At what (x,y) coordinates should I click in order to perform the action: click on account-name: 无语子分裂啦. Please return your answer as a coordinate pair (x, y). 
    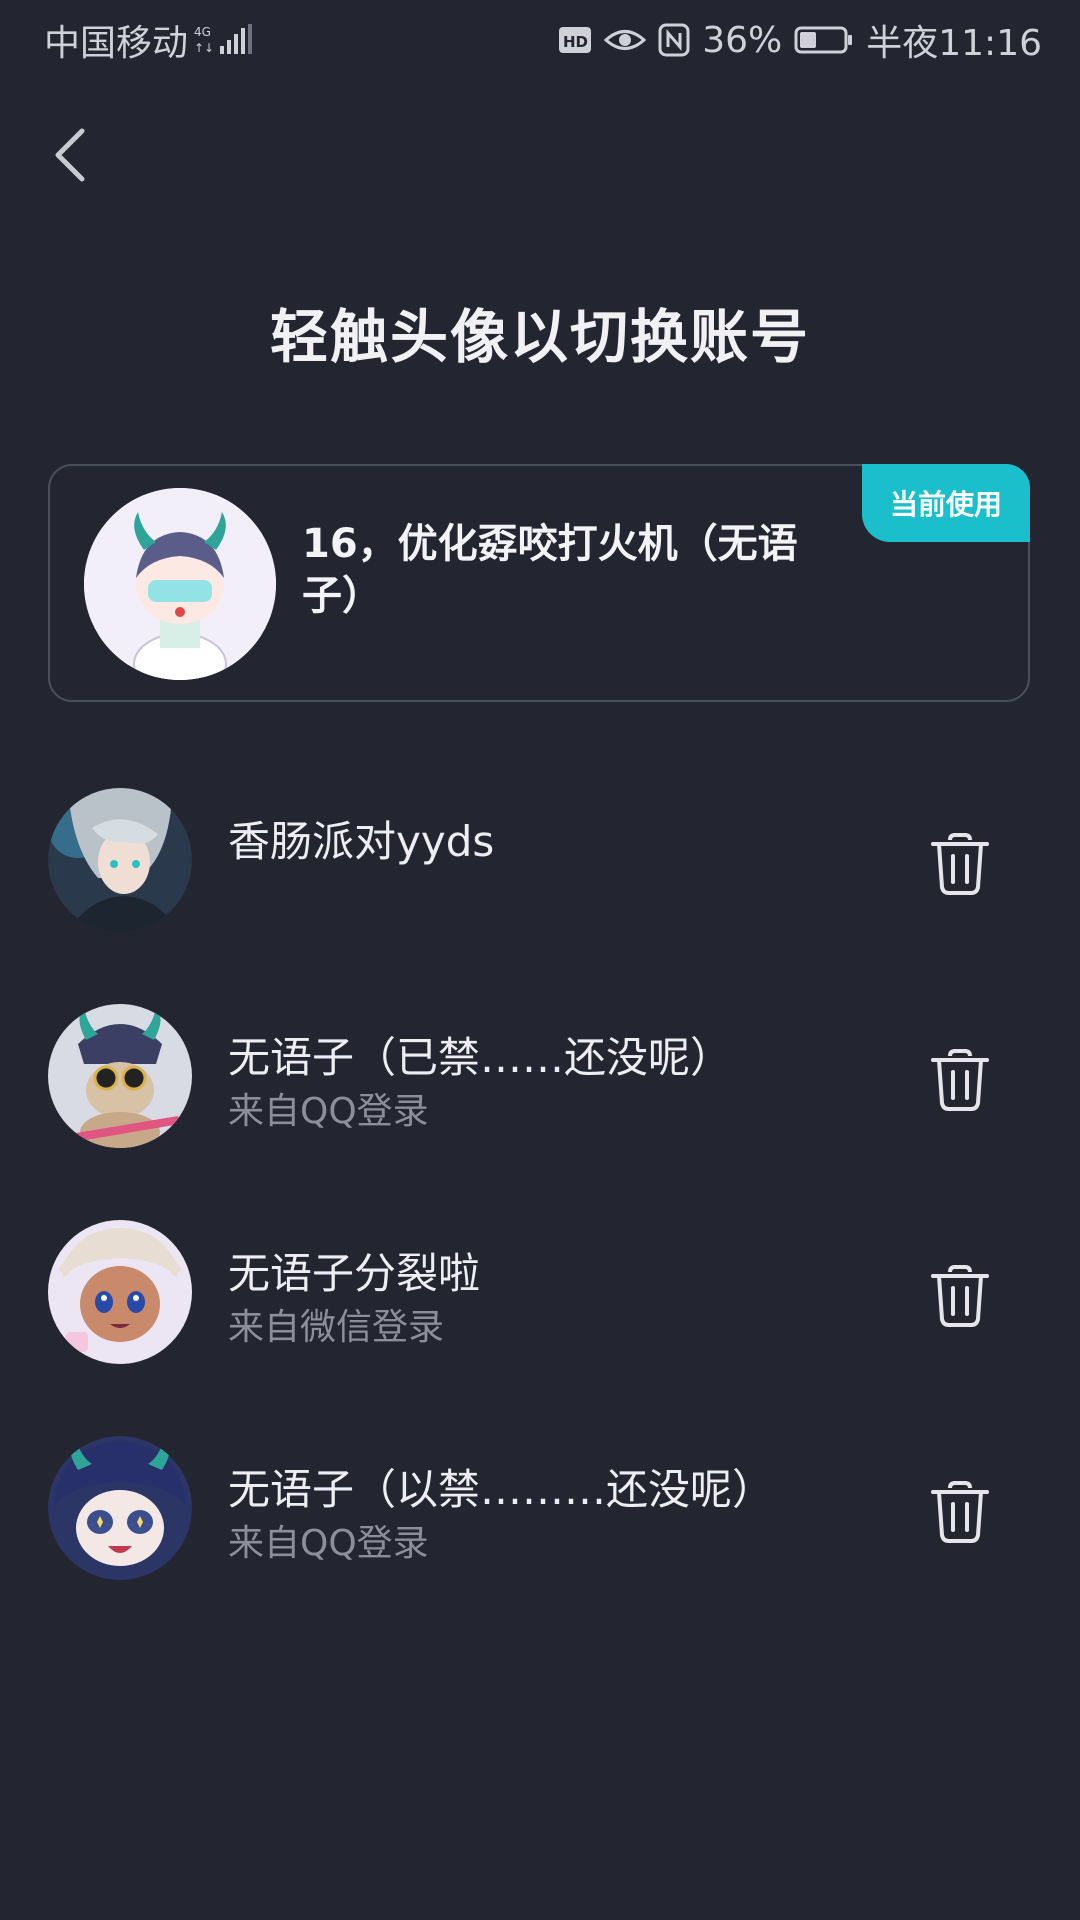
    Looking at the image, I should click on (354, 1273).